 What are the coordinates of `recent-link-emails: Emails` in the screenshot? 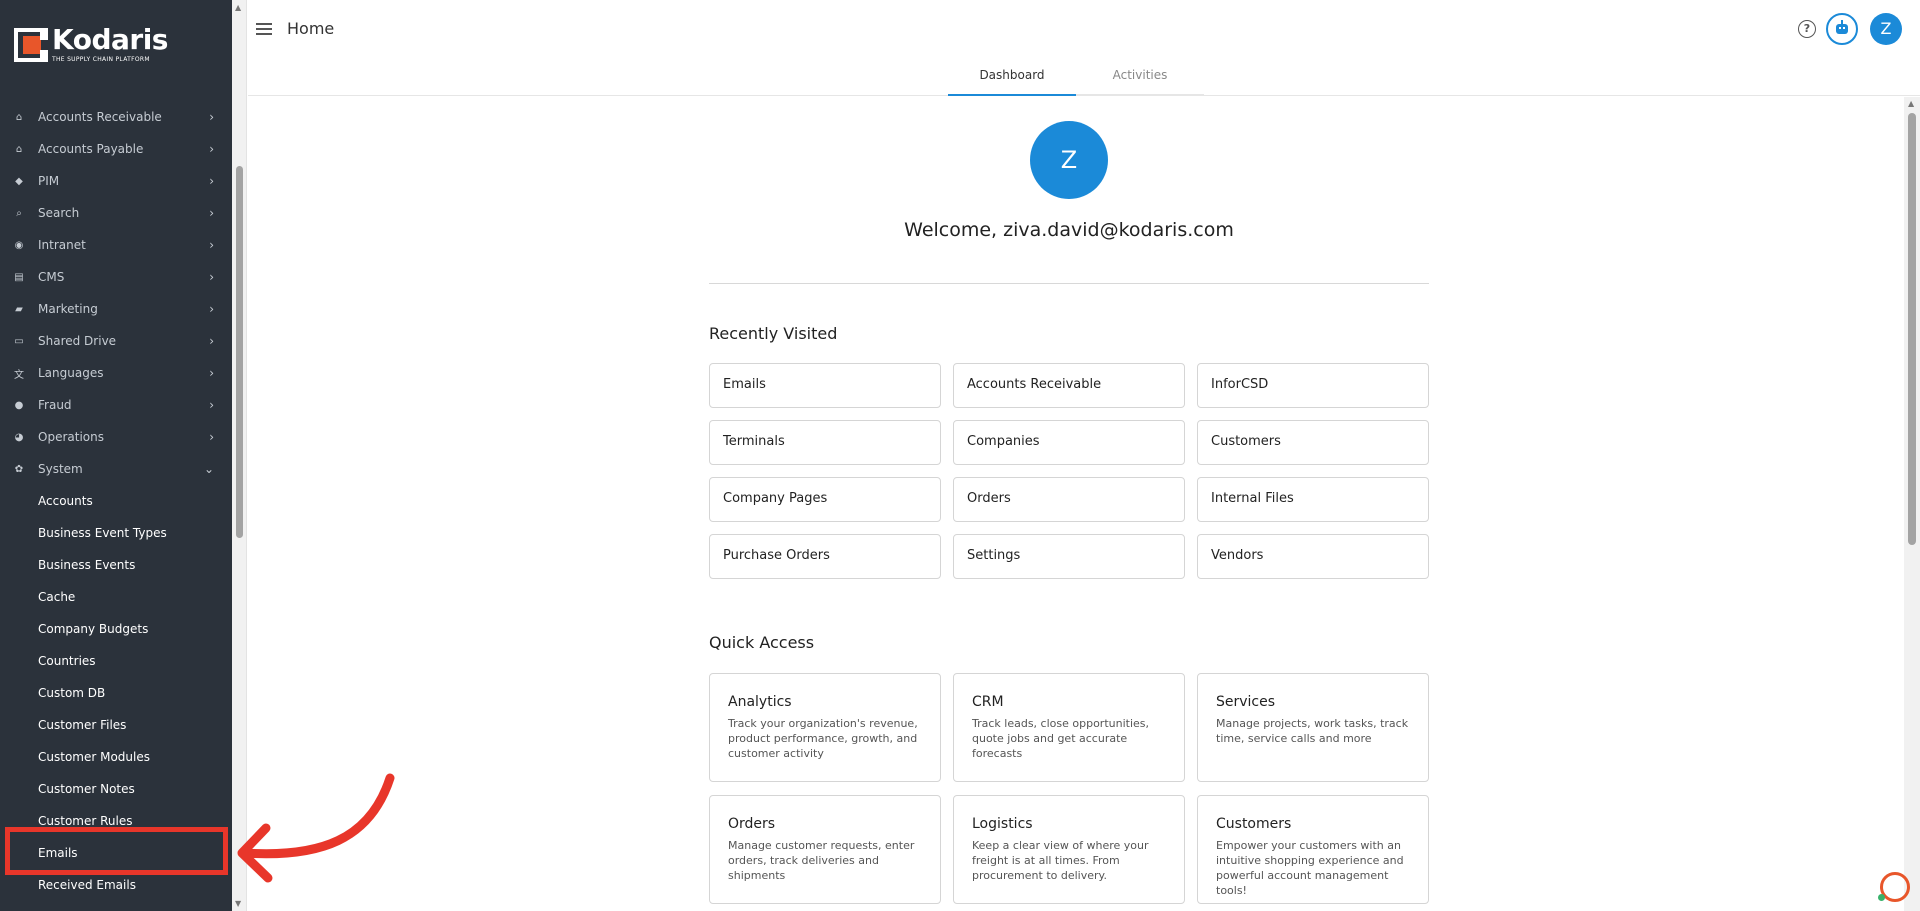 It's located at (825, 385).